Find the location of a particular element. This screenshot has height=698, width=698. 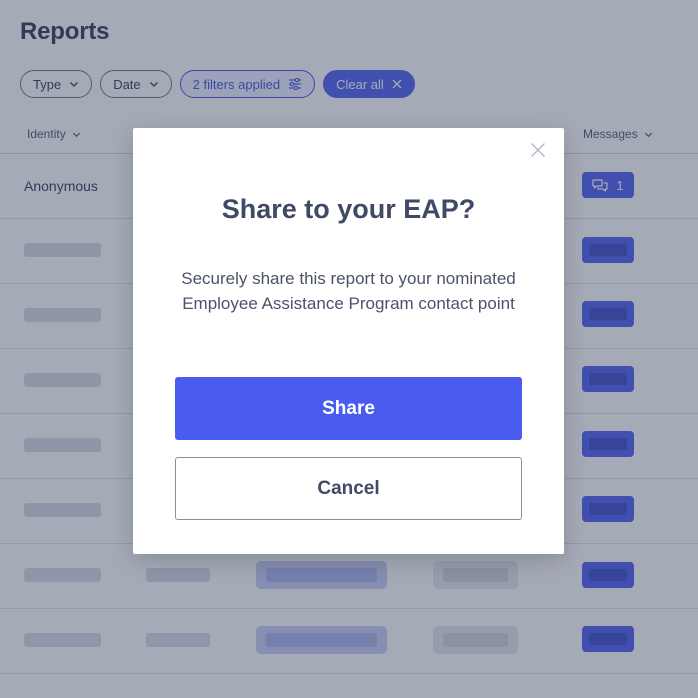

dialog-title: Share to your EAP? is located at coordinates (348, 209).